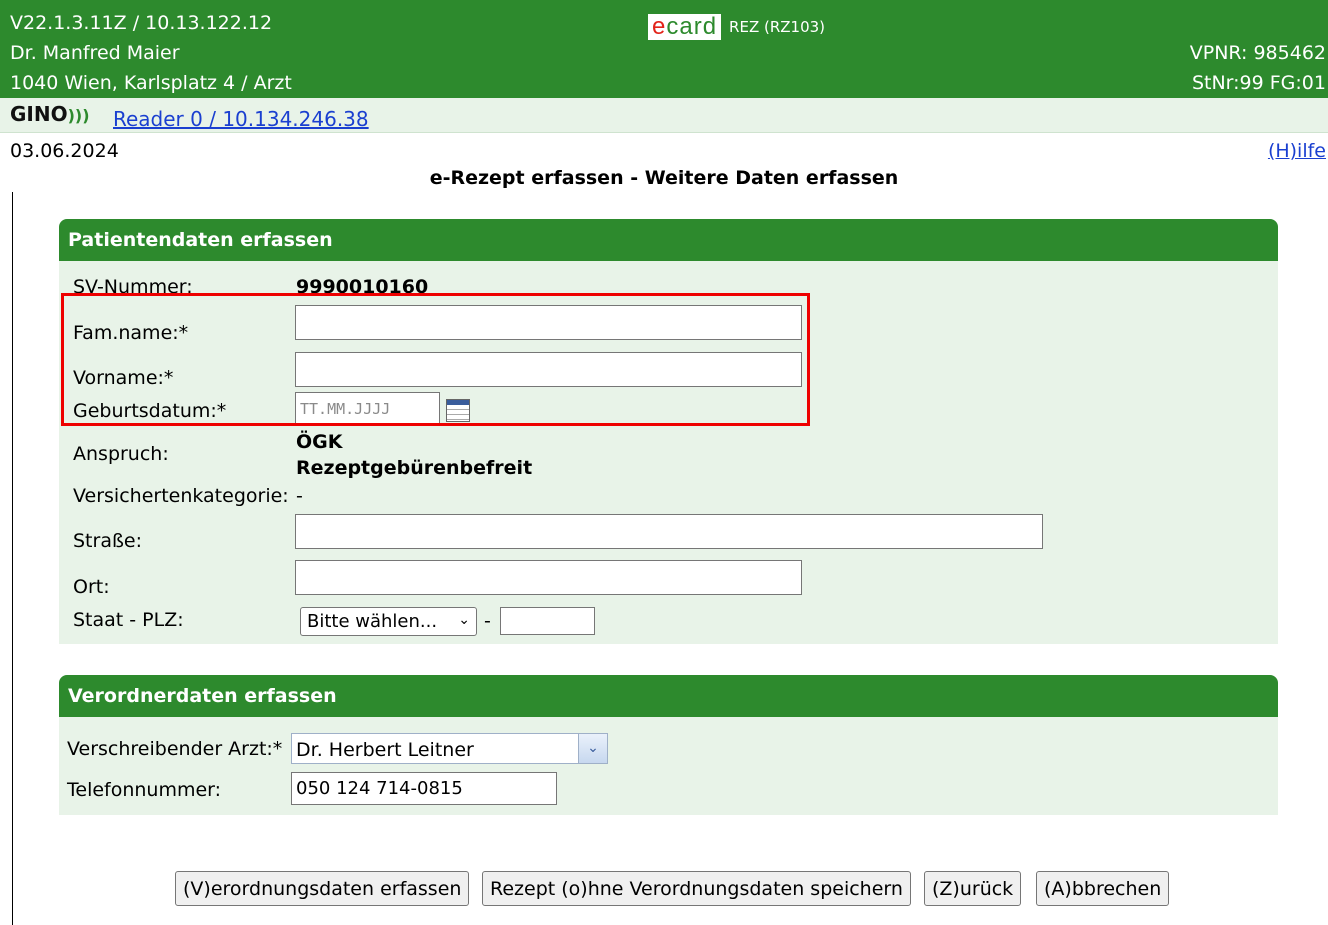  I want to click on telefon-input, so click(424, 788).